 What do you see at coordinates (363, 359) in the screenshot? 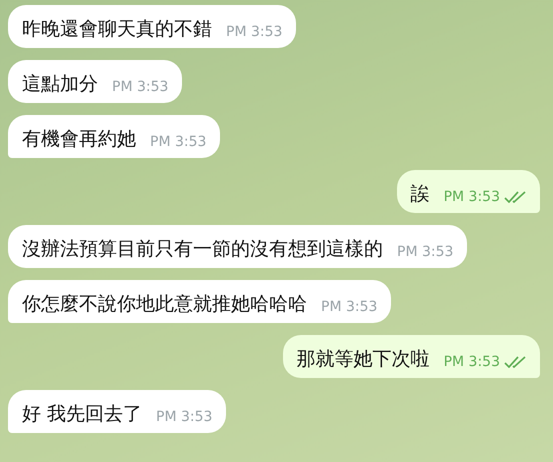
I see `message-text: 那就等她下次啦` at bounding box center [363, 359].